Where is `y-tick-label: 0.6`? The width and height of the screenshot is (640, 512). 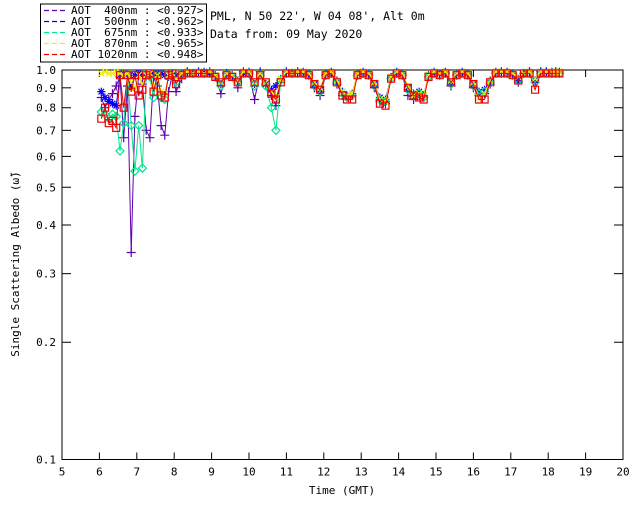
y-tick-label: 0.6 is located at coordinates (46, 156).